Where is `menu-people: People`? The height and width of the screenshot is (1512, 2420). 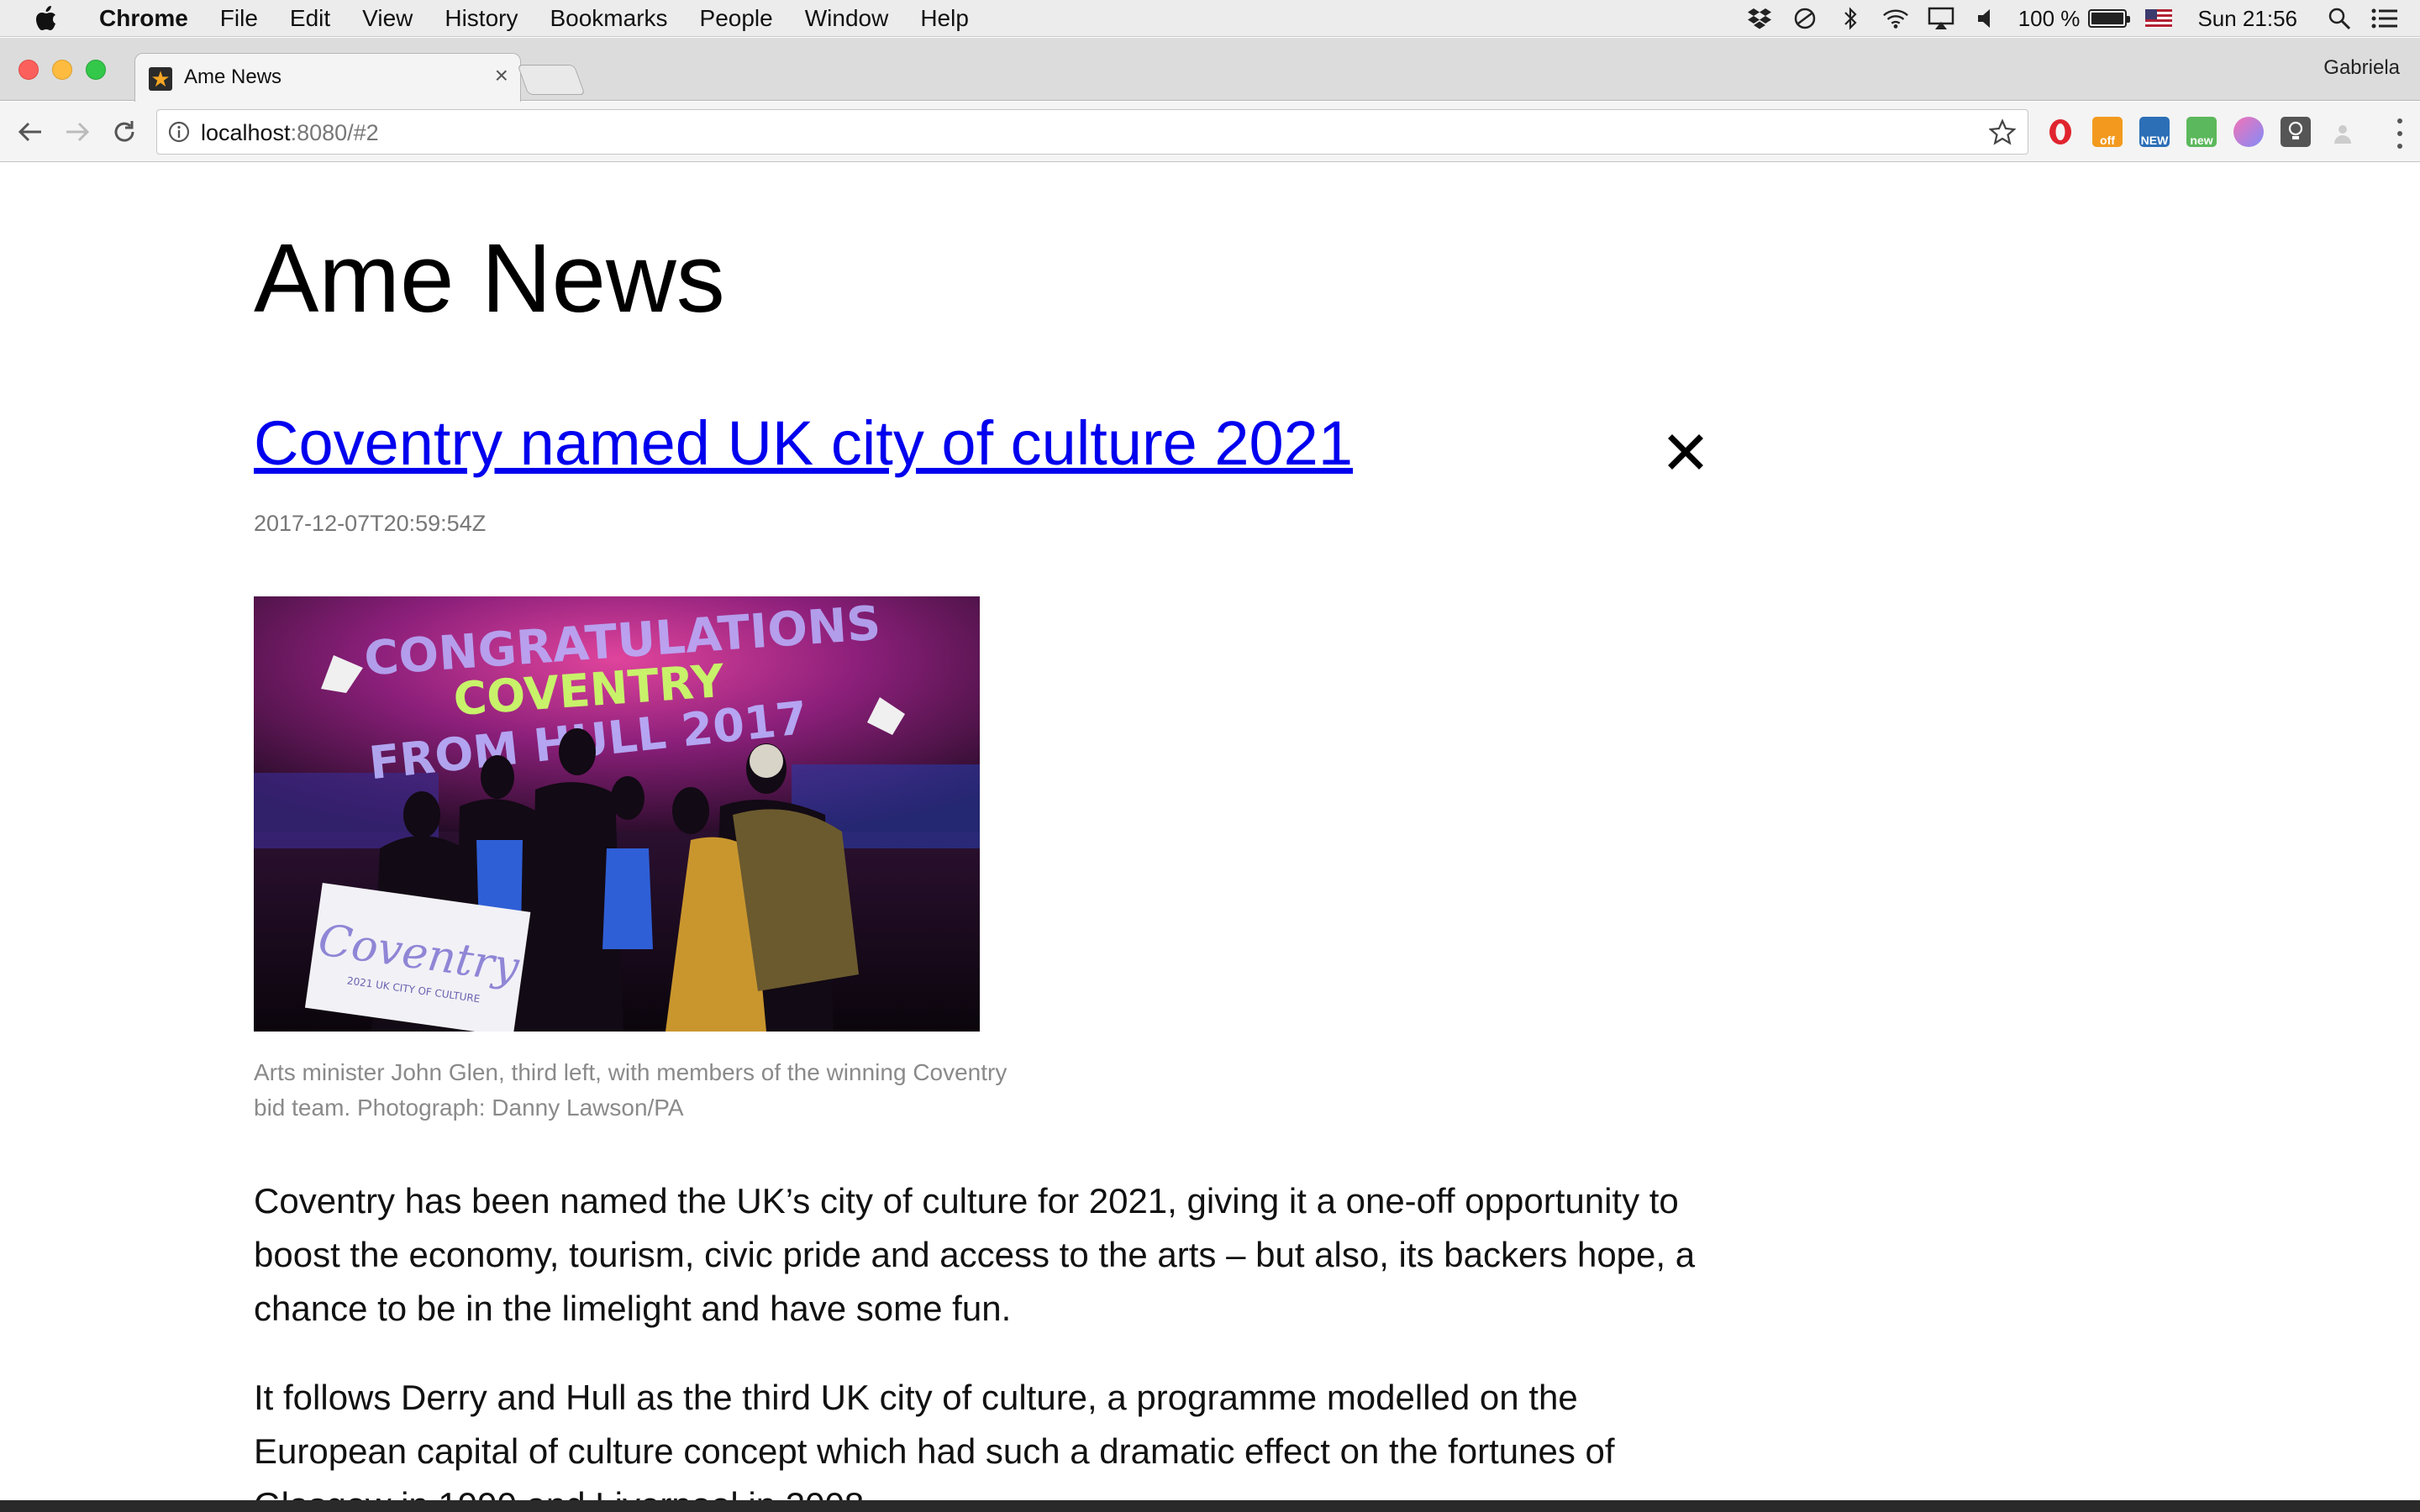 menu-people: People is located at coordinates (736, 18).